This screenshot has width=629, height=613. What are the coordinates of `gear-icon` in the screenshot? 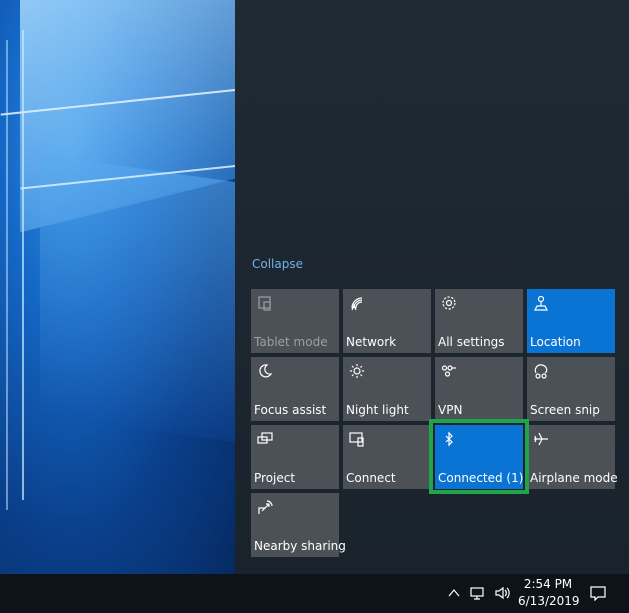 It's located at (449, 303).